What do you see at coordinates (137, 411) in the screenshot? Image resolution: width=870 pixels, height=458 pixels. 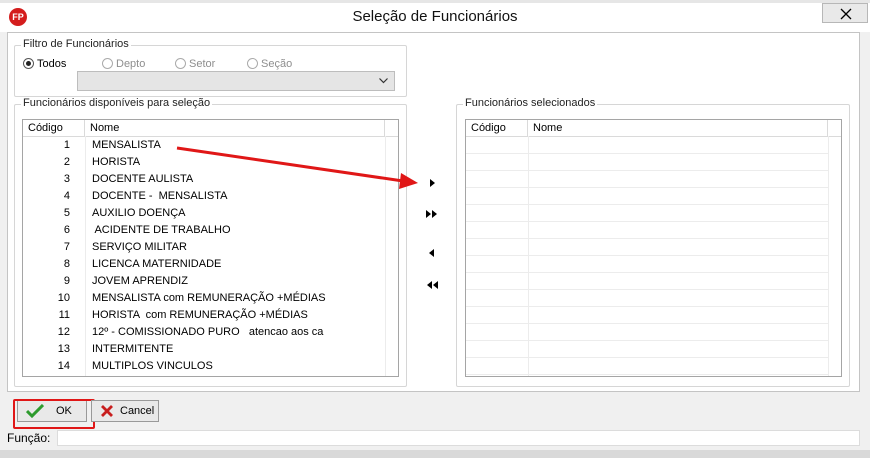 I see `cancel-button-label: Cancel` at bounding box center [137, 411].